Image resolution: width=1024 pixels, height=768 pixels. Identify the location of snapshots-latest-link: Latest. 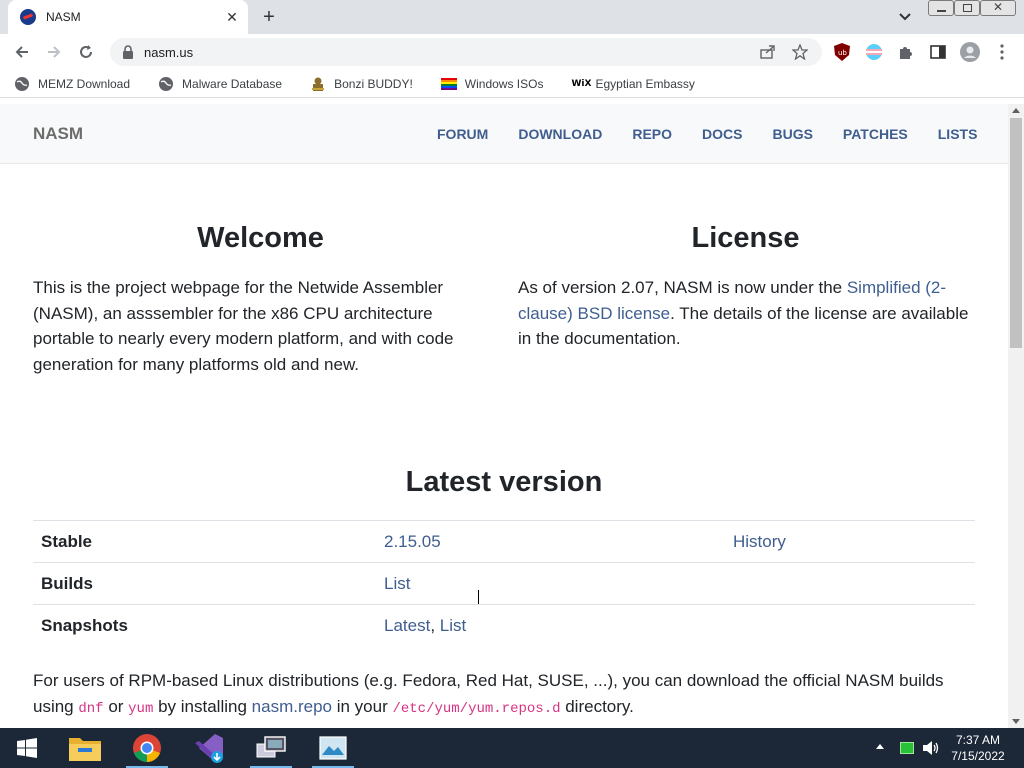
(407, 625).